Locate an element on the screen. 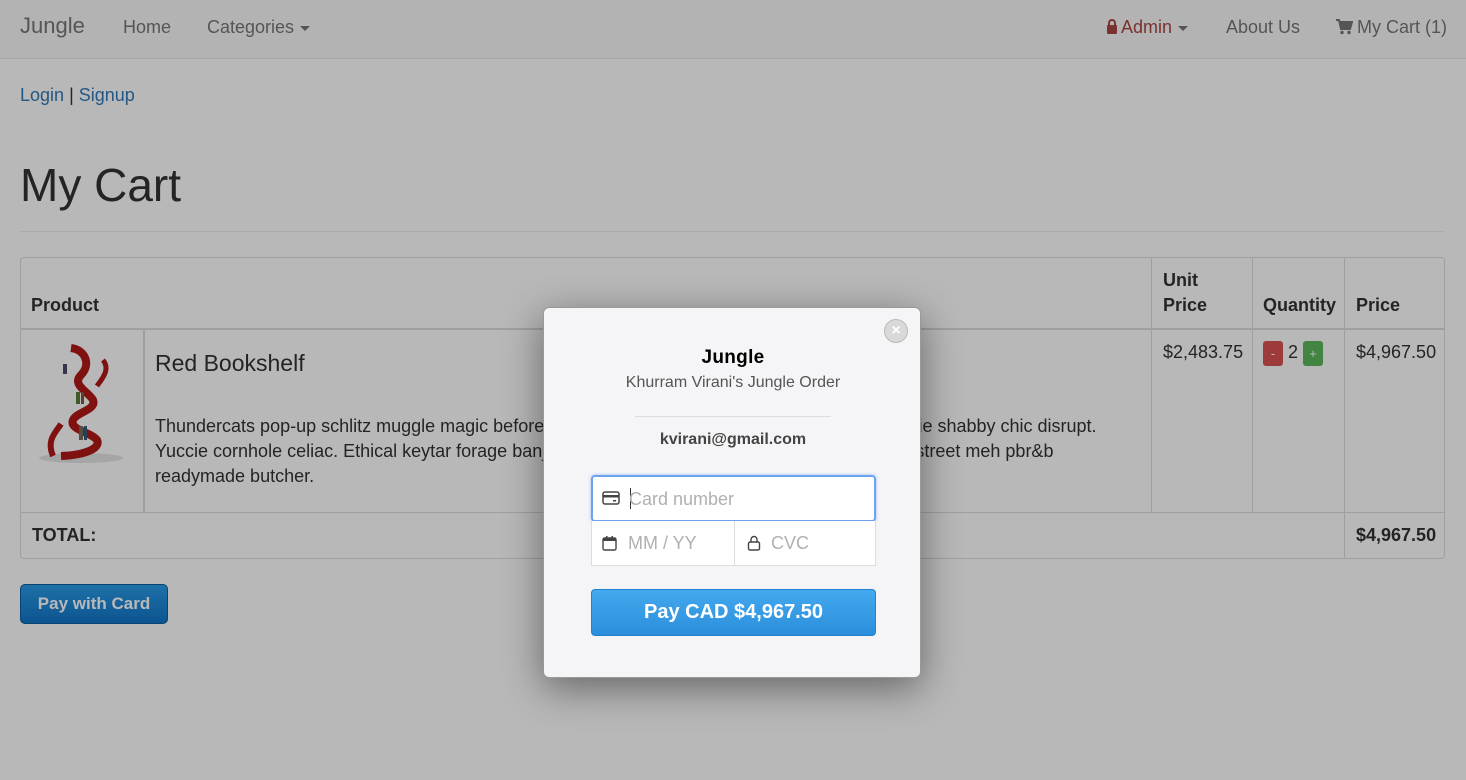 The image size is (1466, 780). card-number-field is located at coordinates (733, 498).